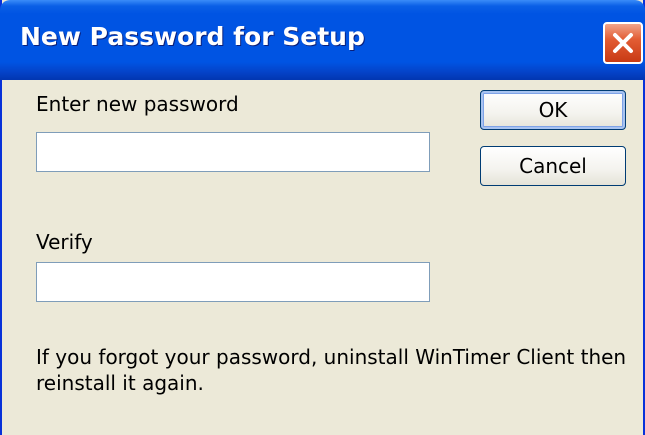  I want to click on close-button, so click(623, 43).